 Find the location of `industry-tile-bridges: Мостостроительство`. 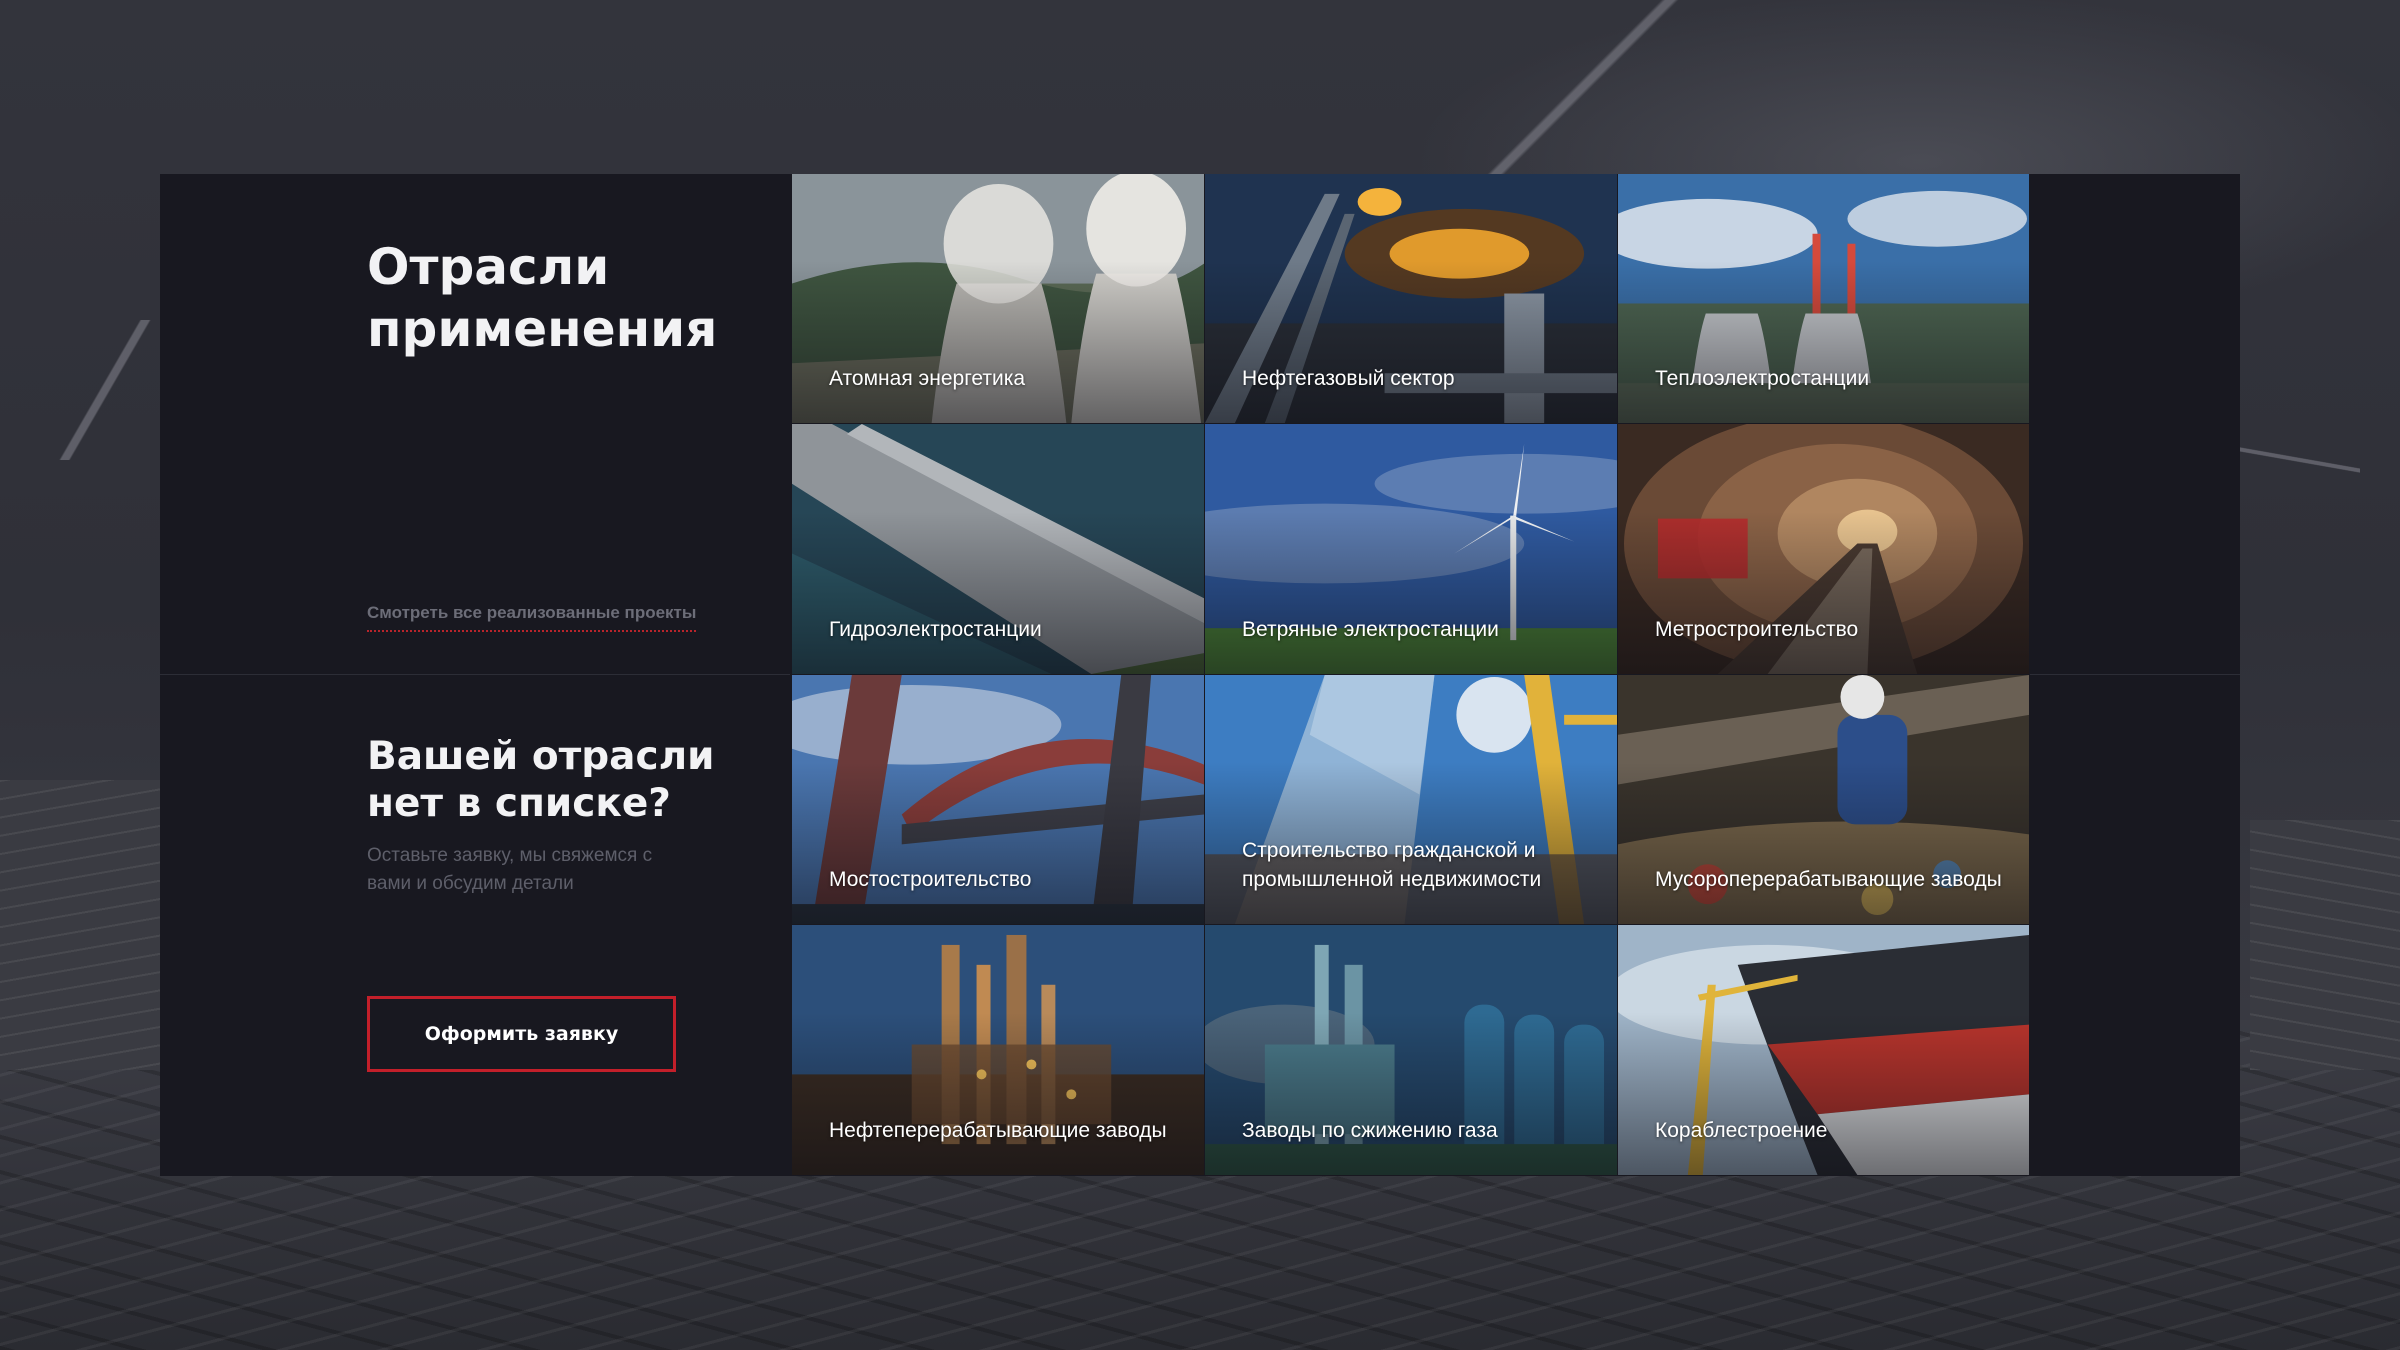

industry-tile-bridges: Мостостроительство is located at coordinates (998, 800).